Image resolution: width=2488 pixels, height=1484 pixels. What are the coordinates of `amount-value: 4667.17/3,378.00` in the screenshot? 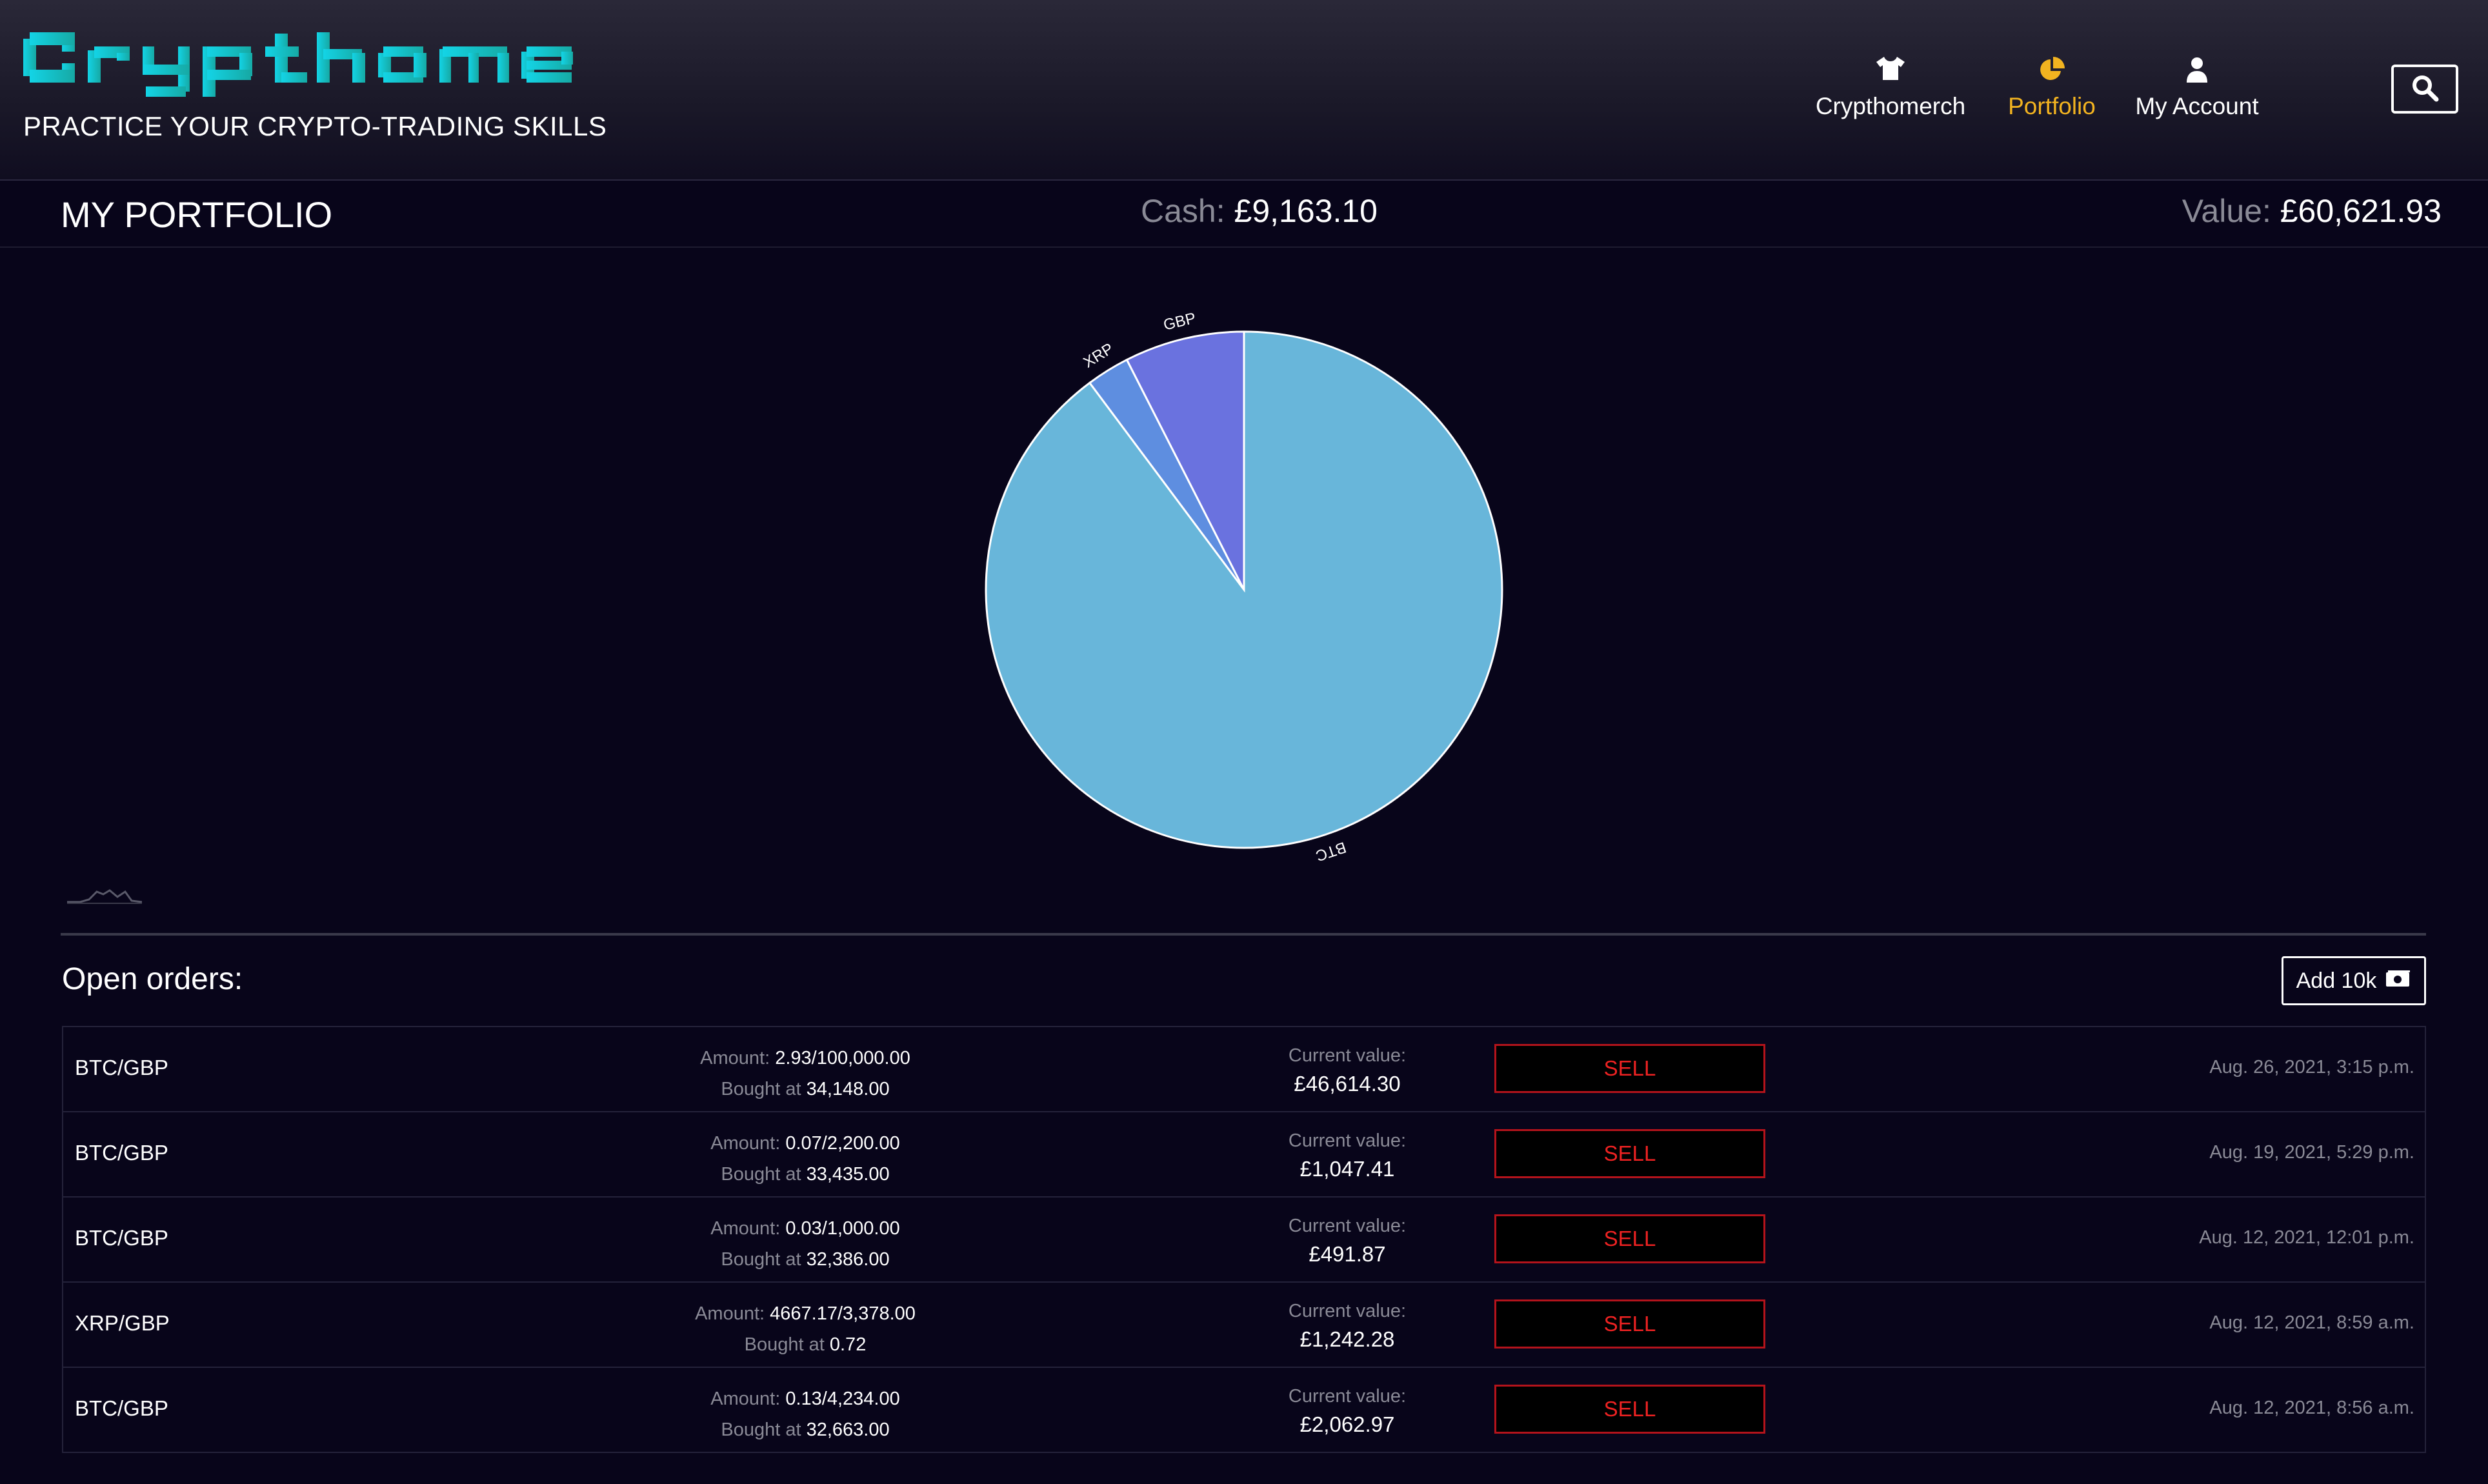 It's located at (843, 1314).